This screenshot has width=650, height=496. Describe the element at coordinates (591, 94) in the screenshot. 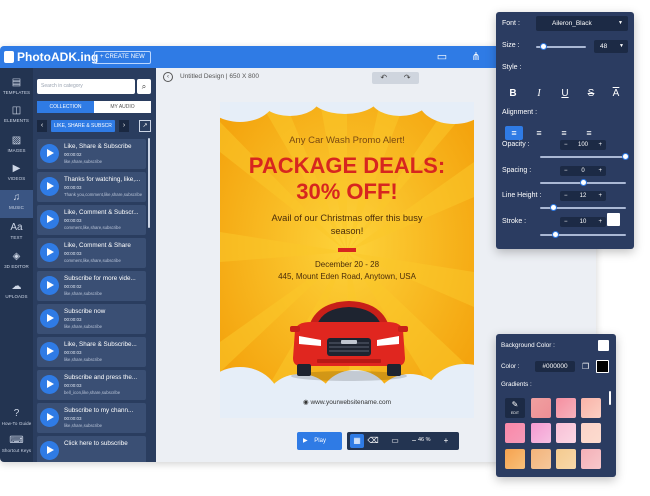

I see `strikethrough-icon: S` at that location.